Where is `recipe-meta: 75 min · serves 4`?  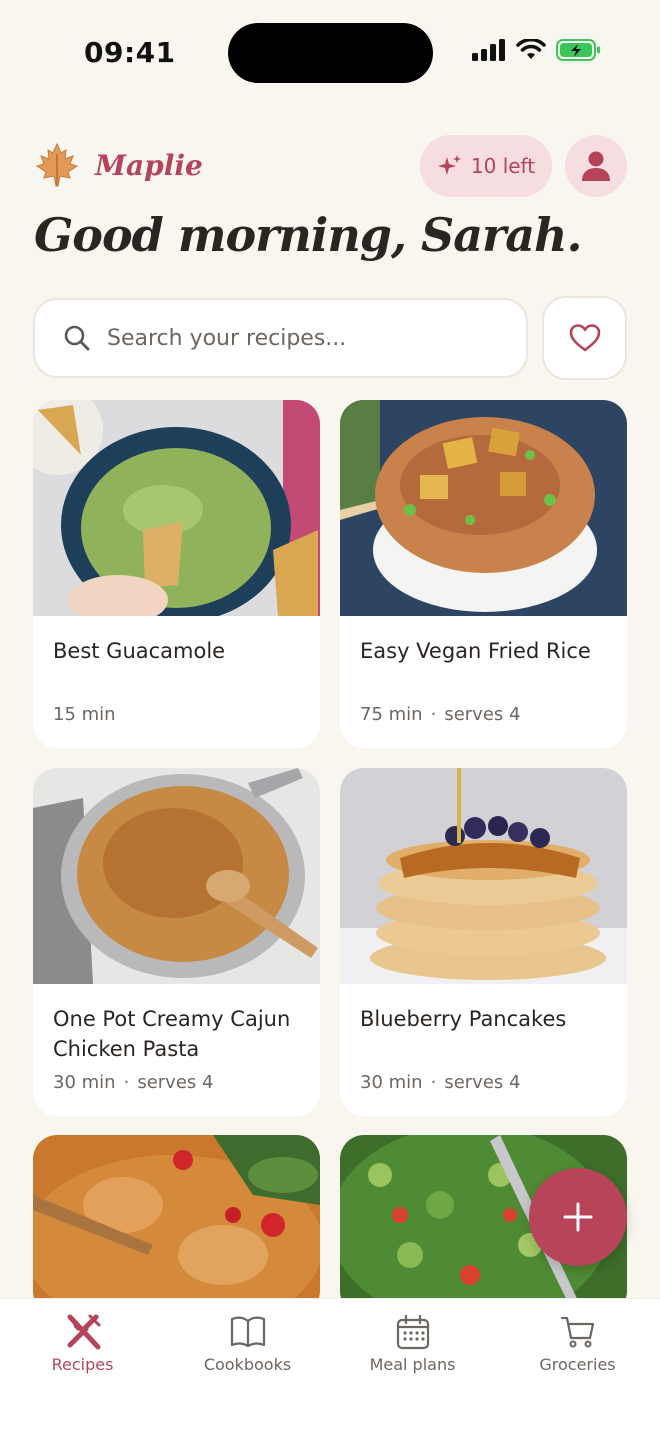 recipe-meta: 75 min · serves 4 is located at coordinates (440, 714).